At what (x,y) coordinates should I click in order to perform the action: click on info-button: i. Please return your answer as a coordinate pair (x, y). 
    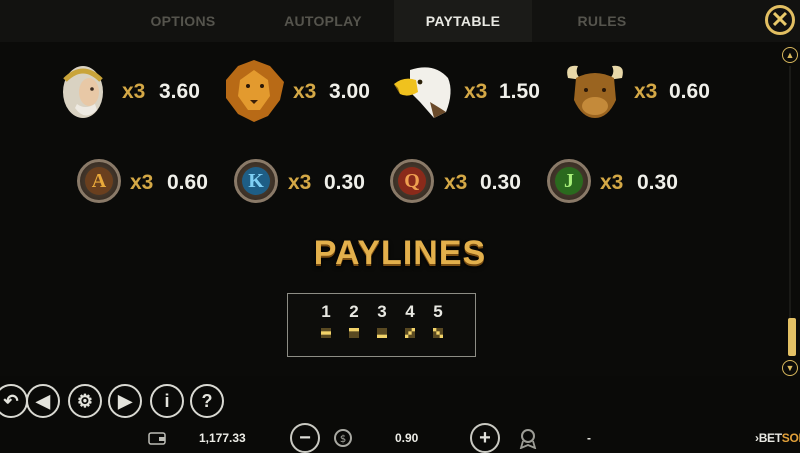
    Looking at the image, I should click on (167, 401).